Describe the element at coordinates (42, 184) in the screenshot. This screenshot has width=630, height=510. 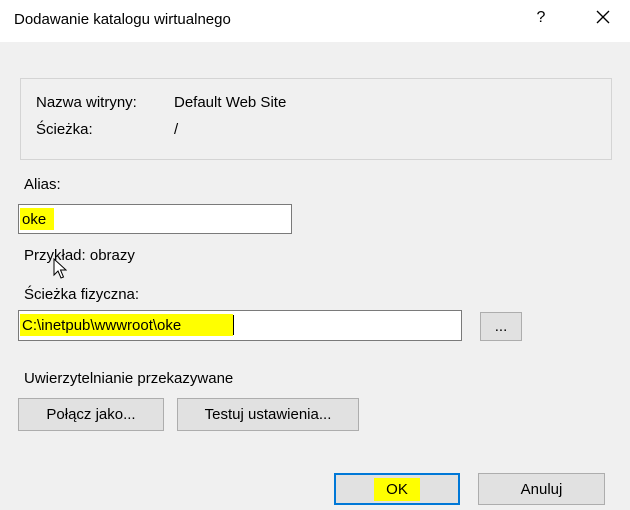
I see `alias-label: Alias:` at that location.